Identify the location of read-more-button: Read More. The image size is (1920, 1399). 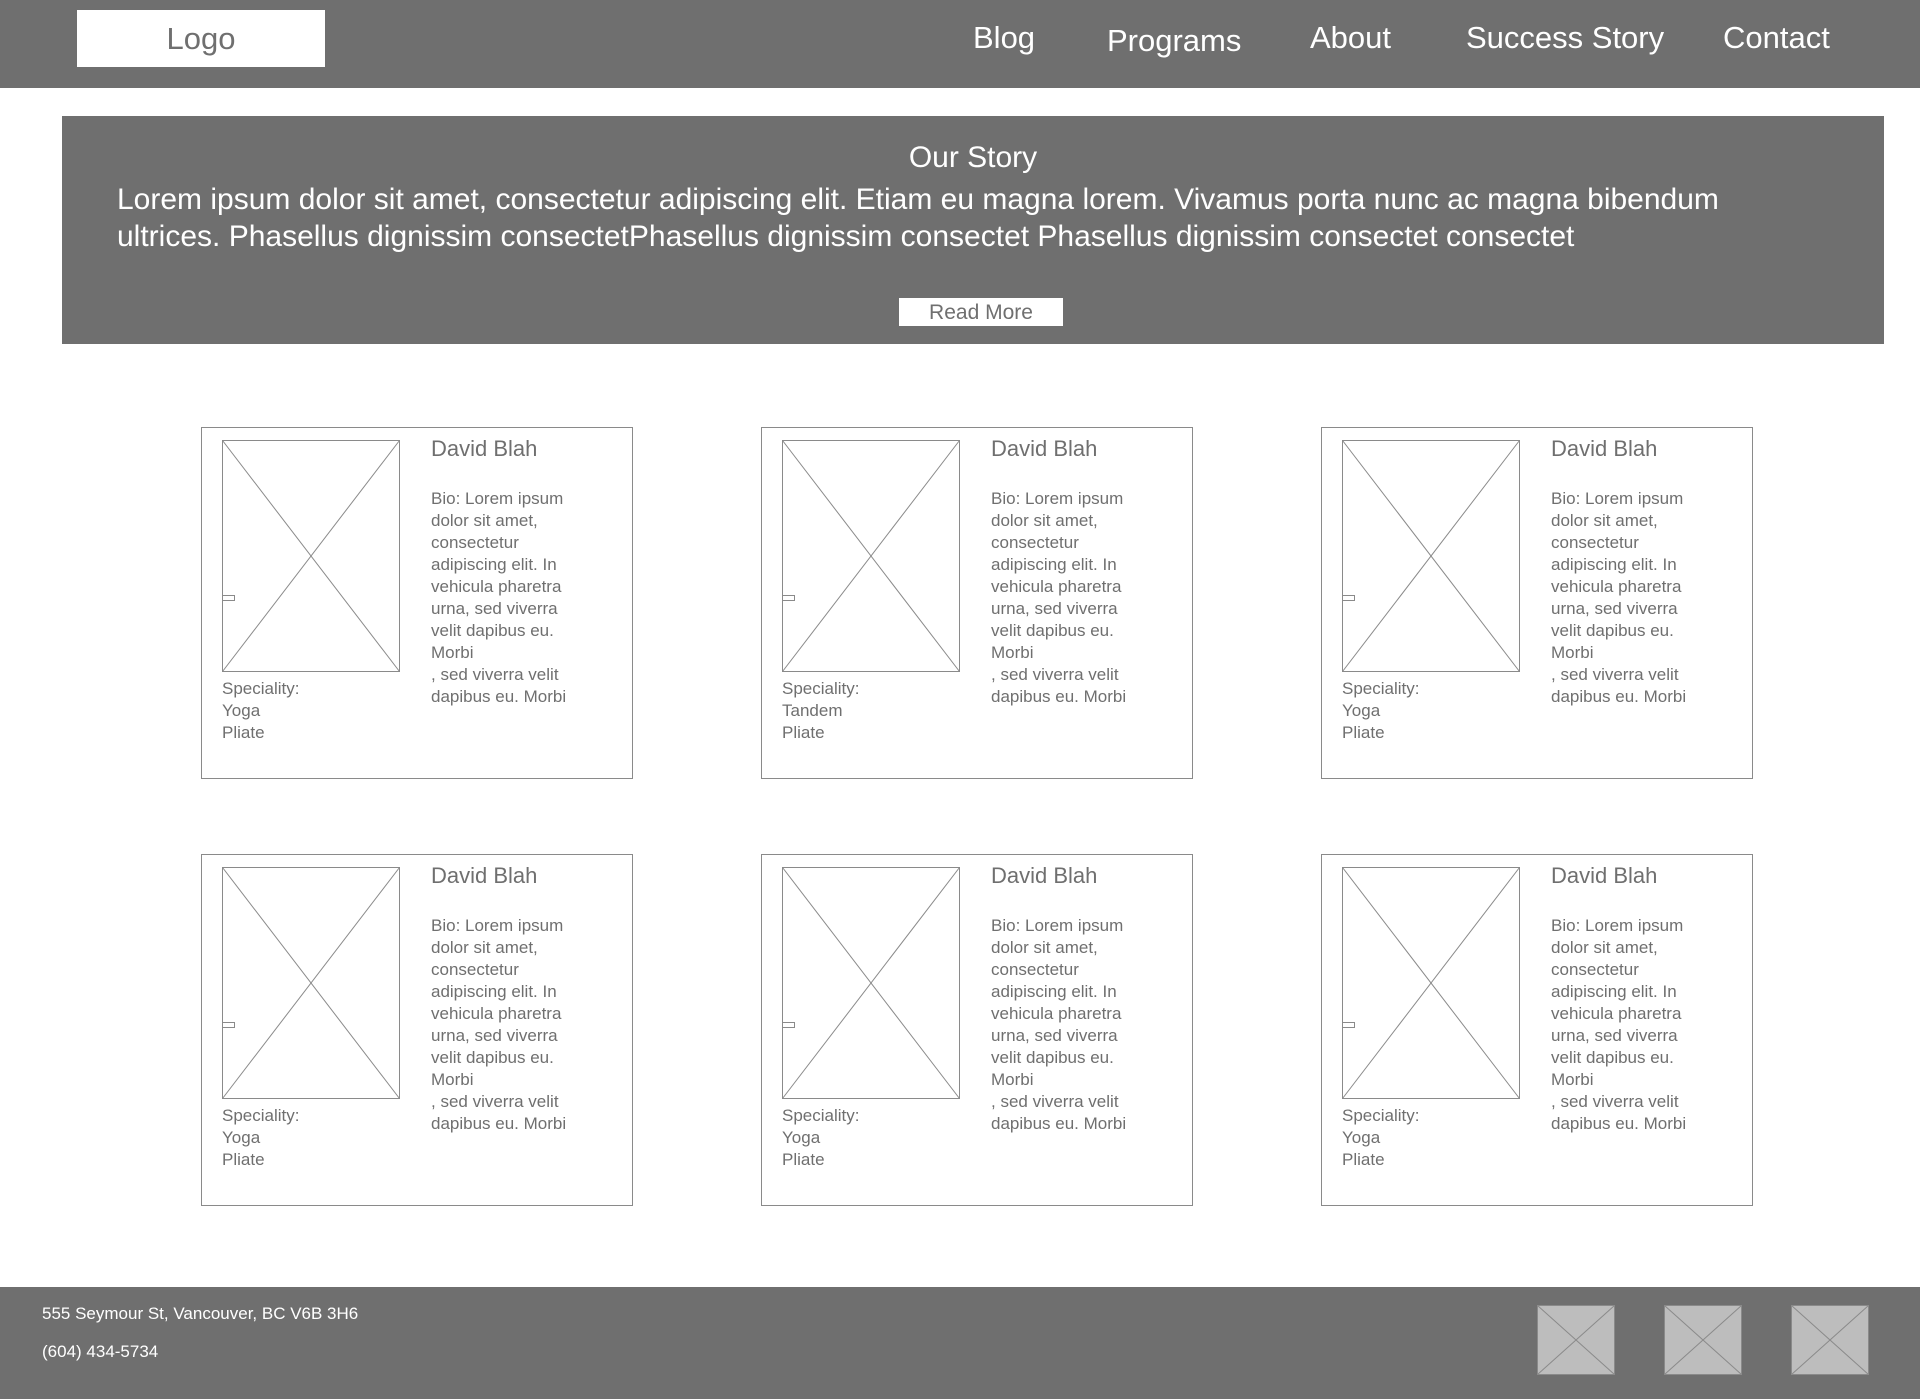
(981, 312).